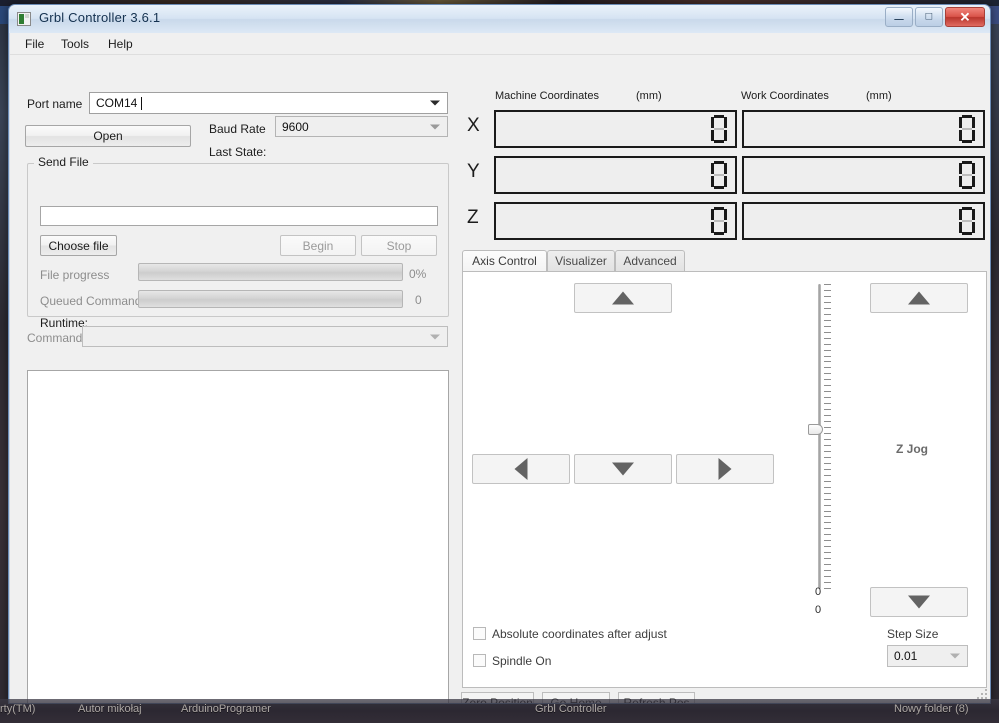 This screenshot has width=999, height=723. Describe the element at coordinates (63, 162) in the screenshot. I see `send-file-group-title: Send File` at that location.